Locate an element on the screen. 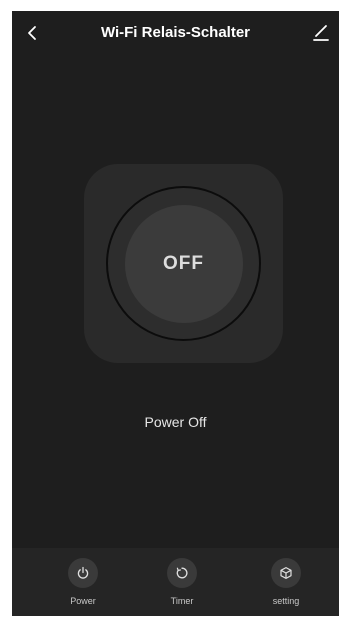 This screenshot has width=344, height=618. settings-cube-icon is located at coordinates (286, 573).